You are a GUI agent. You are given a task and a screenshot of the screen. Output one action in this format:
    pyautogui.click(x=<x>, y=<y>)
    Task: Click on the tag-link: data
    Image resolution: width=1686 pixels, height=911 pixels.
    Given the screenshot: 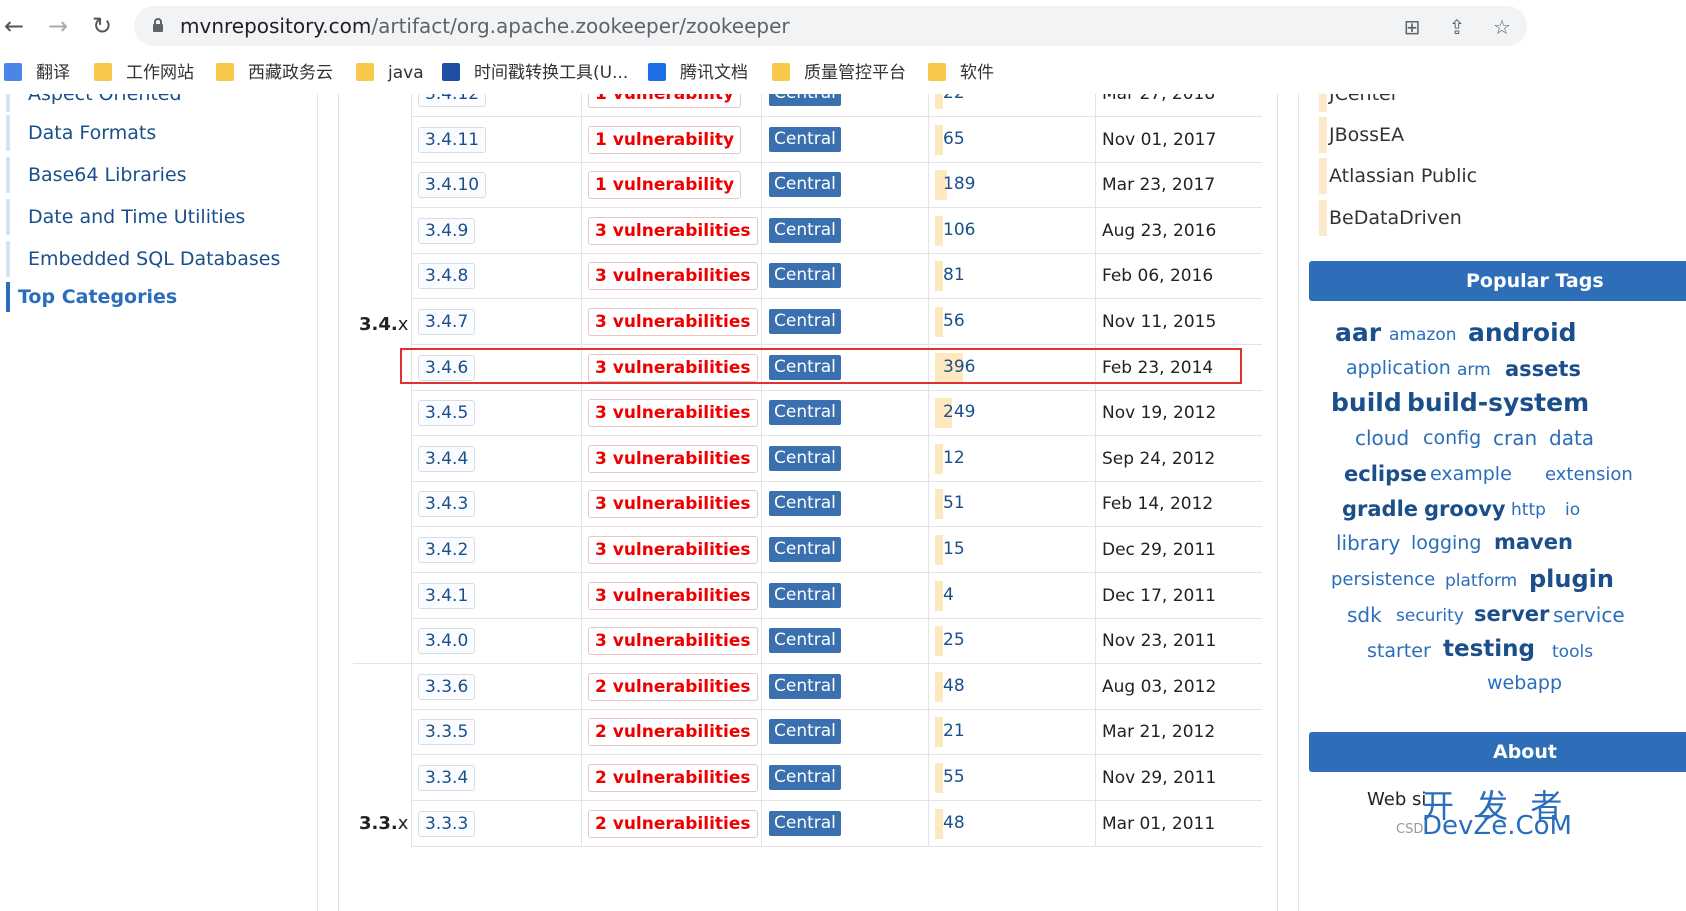 What is the action you would take?
    pyautogui.click(x=1571, y=438)
    